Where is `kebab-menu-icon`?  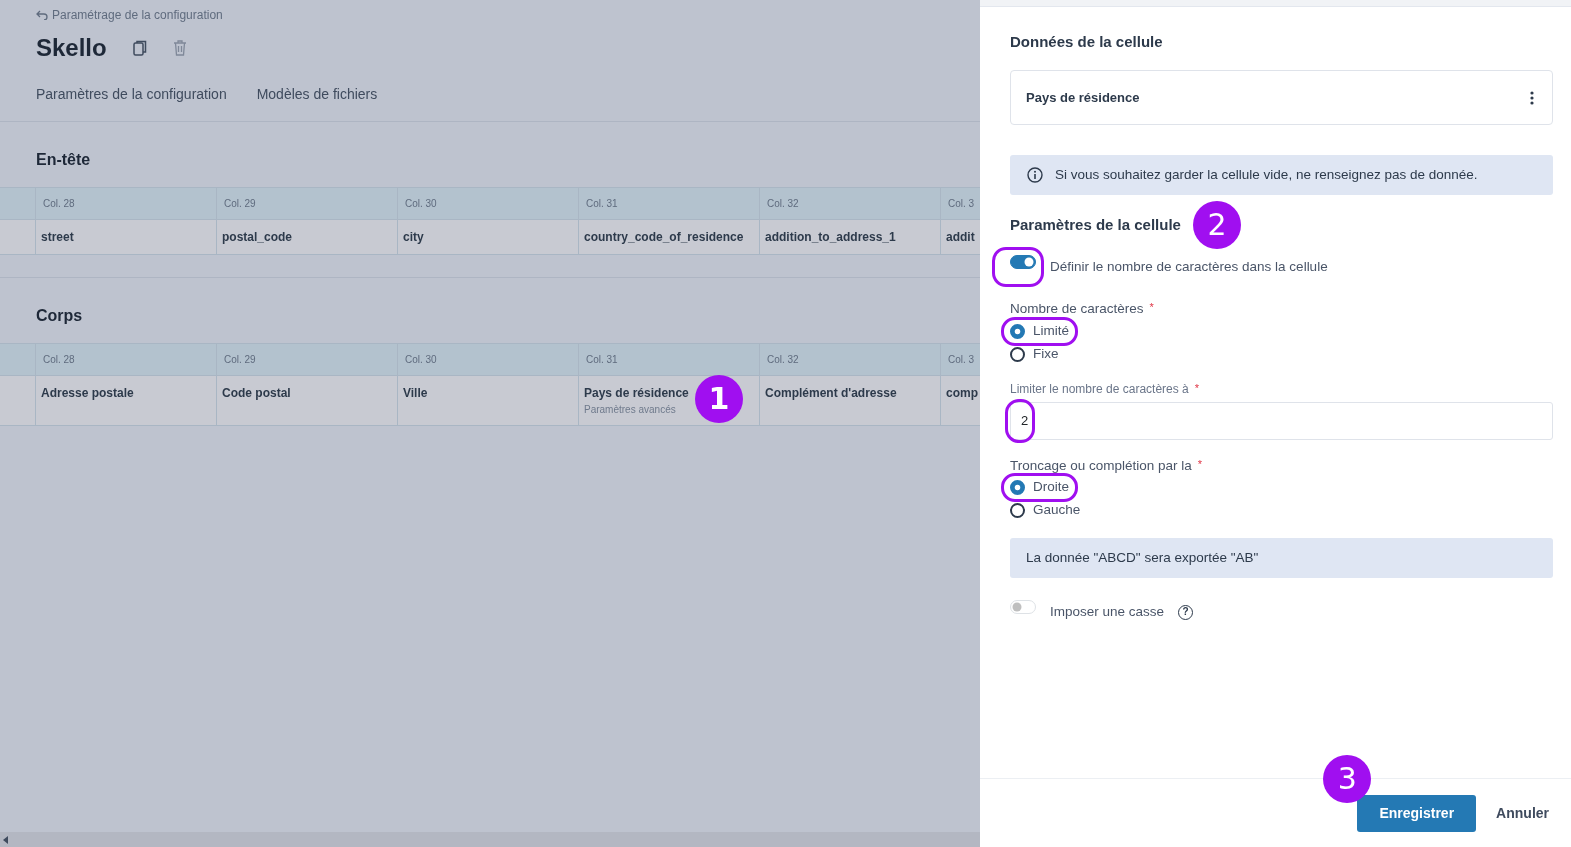 kebab-menu-icon is located at coordinates (1532, 97).